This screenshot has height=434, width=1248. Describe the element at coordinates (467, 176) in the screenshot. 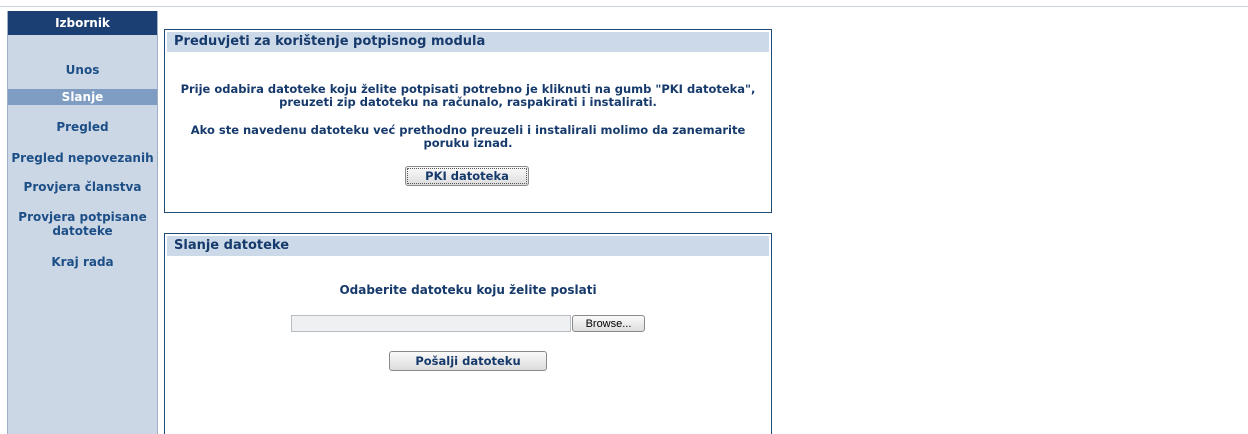

I see `pki-datoteka-button: PKI datoteka` at that location.